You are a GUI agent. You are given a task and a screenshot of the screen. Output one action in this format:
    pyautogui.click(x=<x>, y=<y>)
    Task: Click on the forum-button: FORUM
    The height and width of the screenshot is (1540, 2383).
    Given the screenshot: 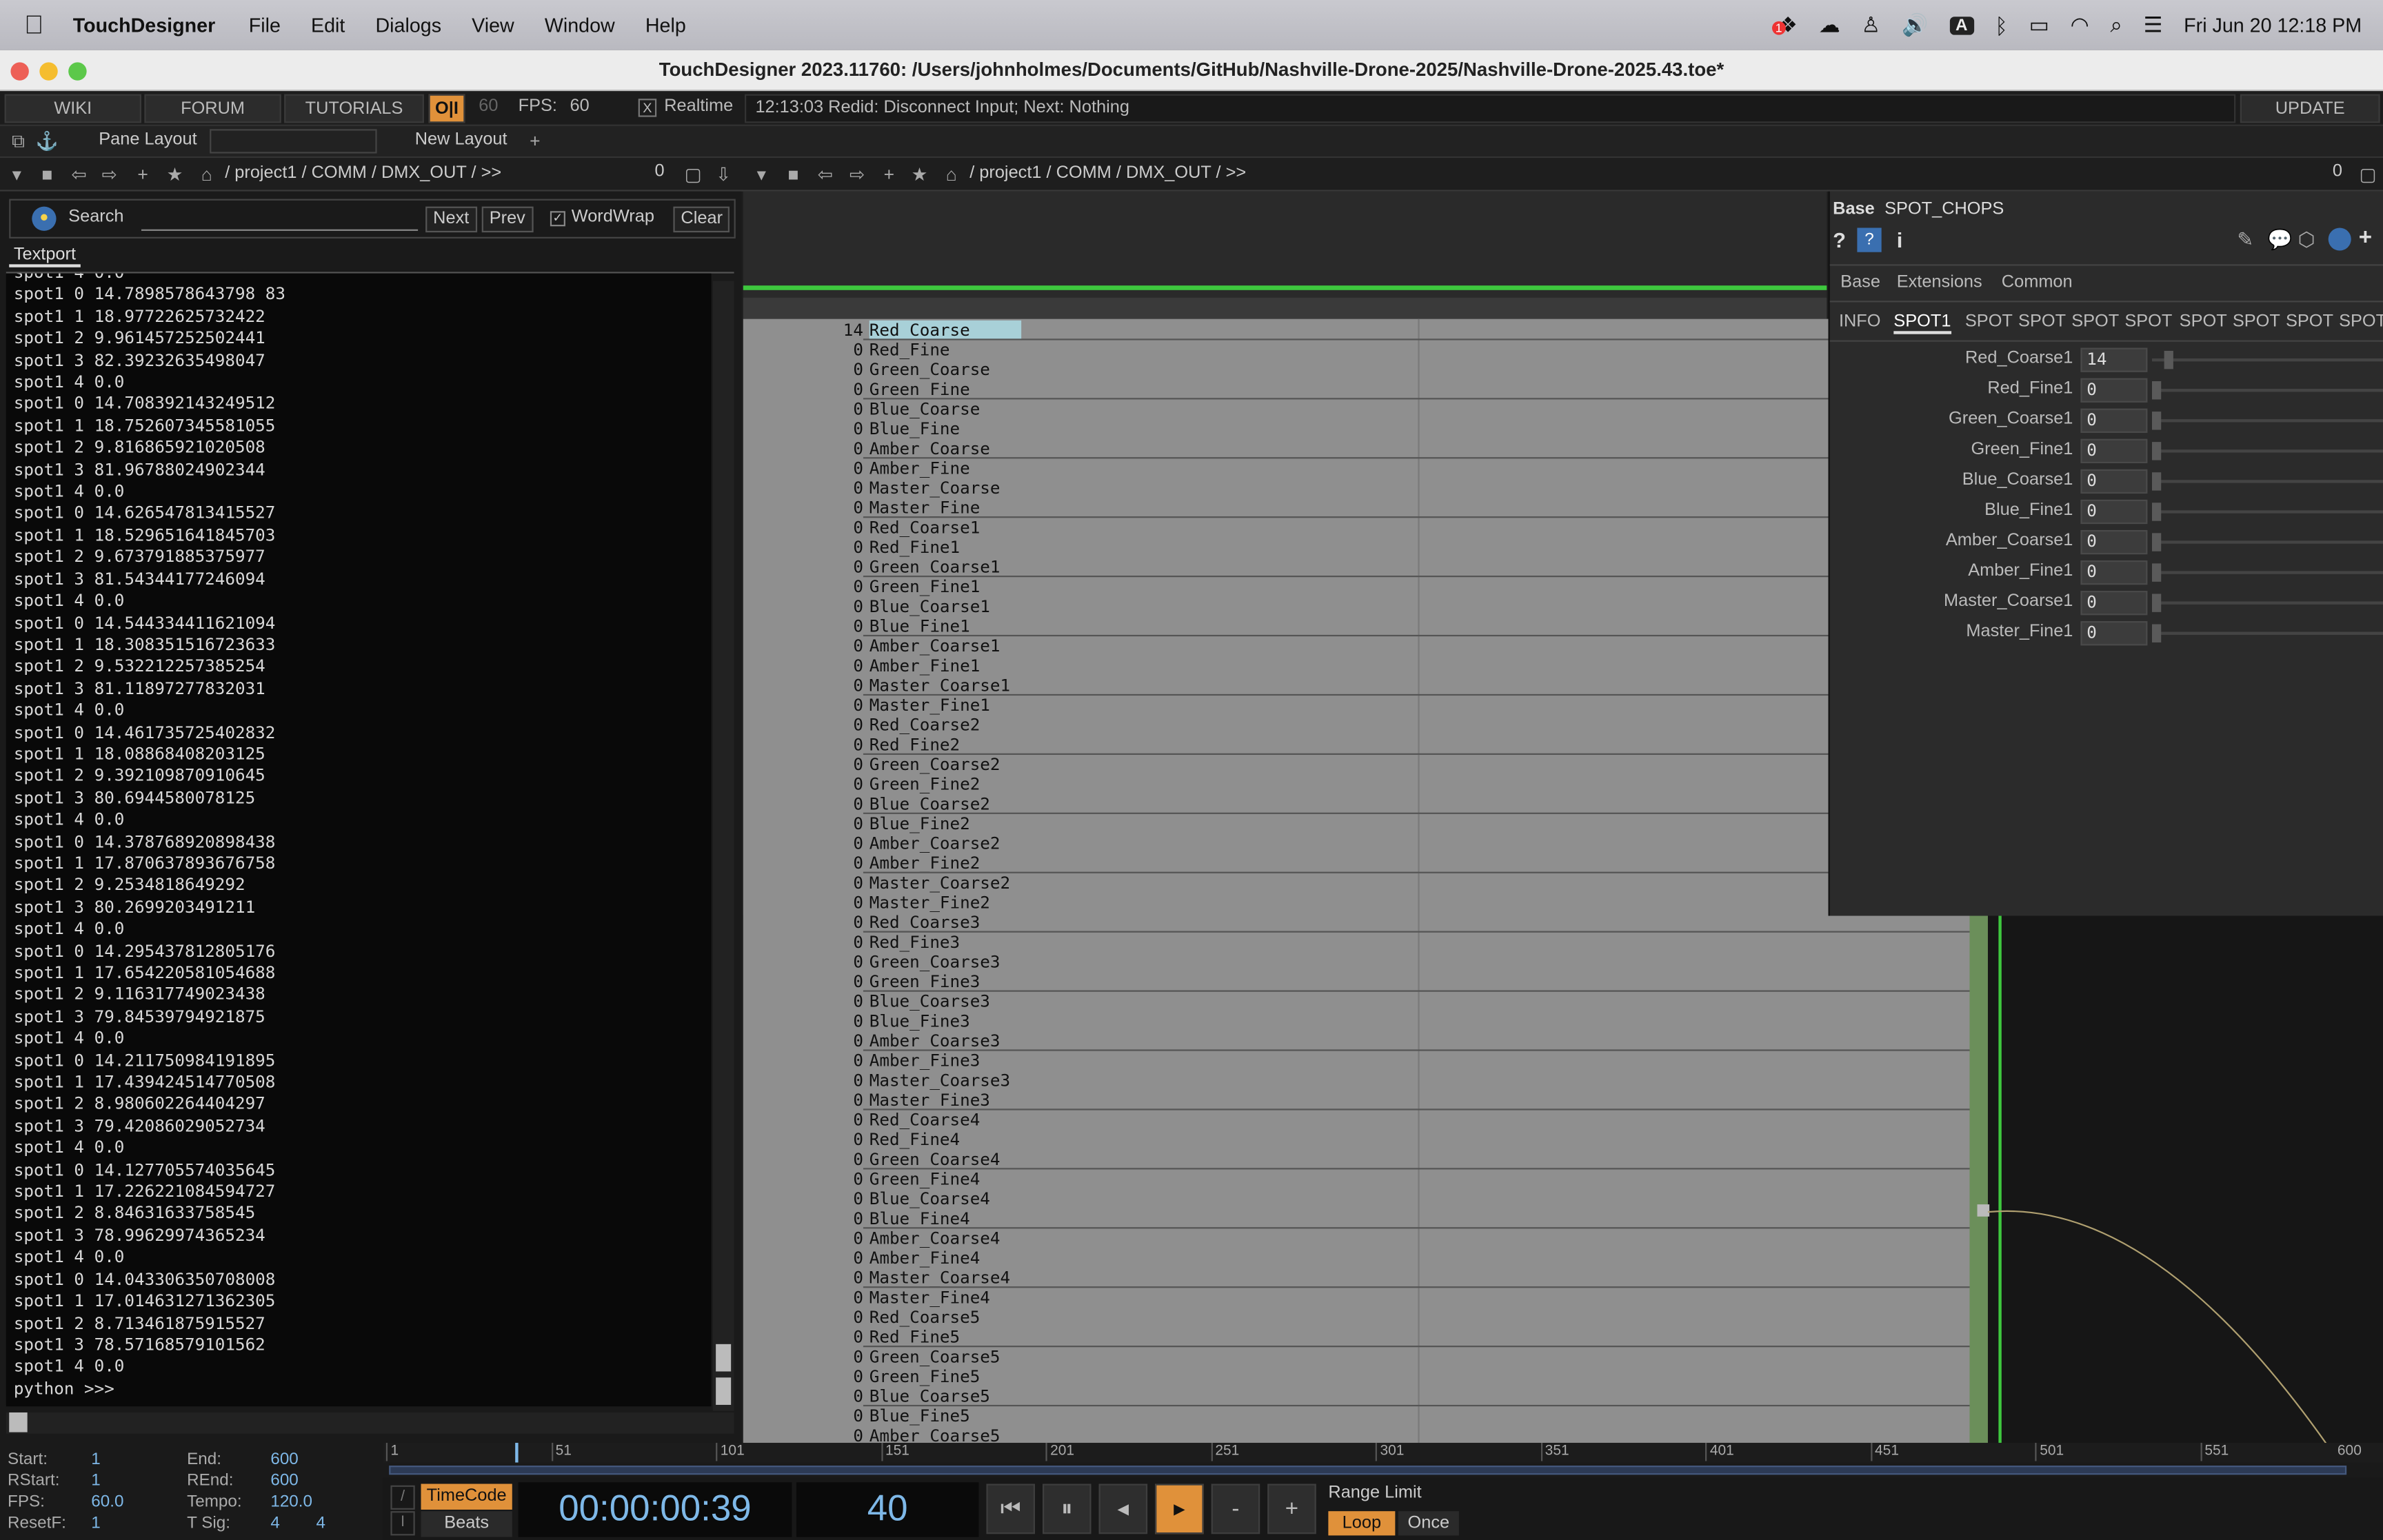 What is the action you would take?
    pyautogui.click(x=212, y=109)
    